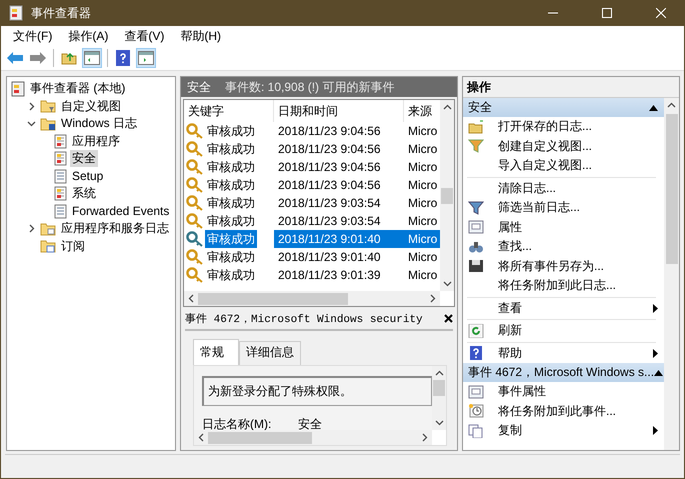  I want to click on tab: 常规, so click(216, 352).